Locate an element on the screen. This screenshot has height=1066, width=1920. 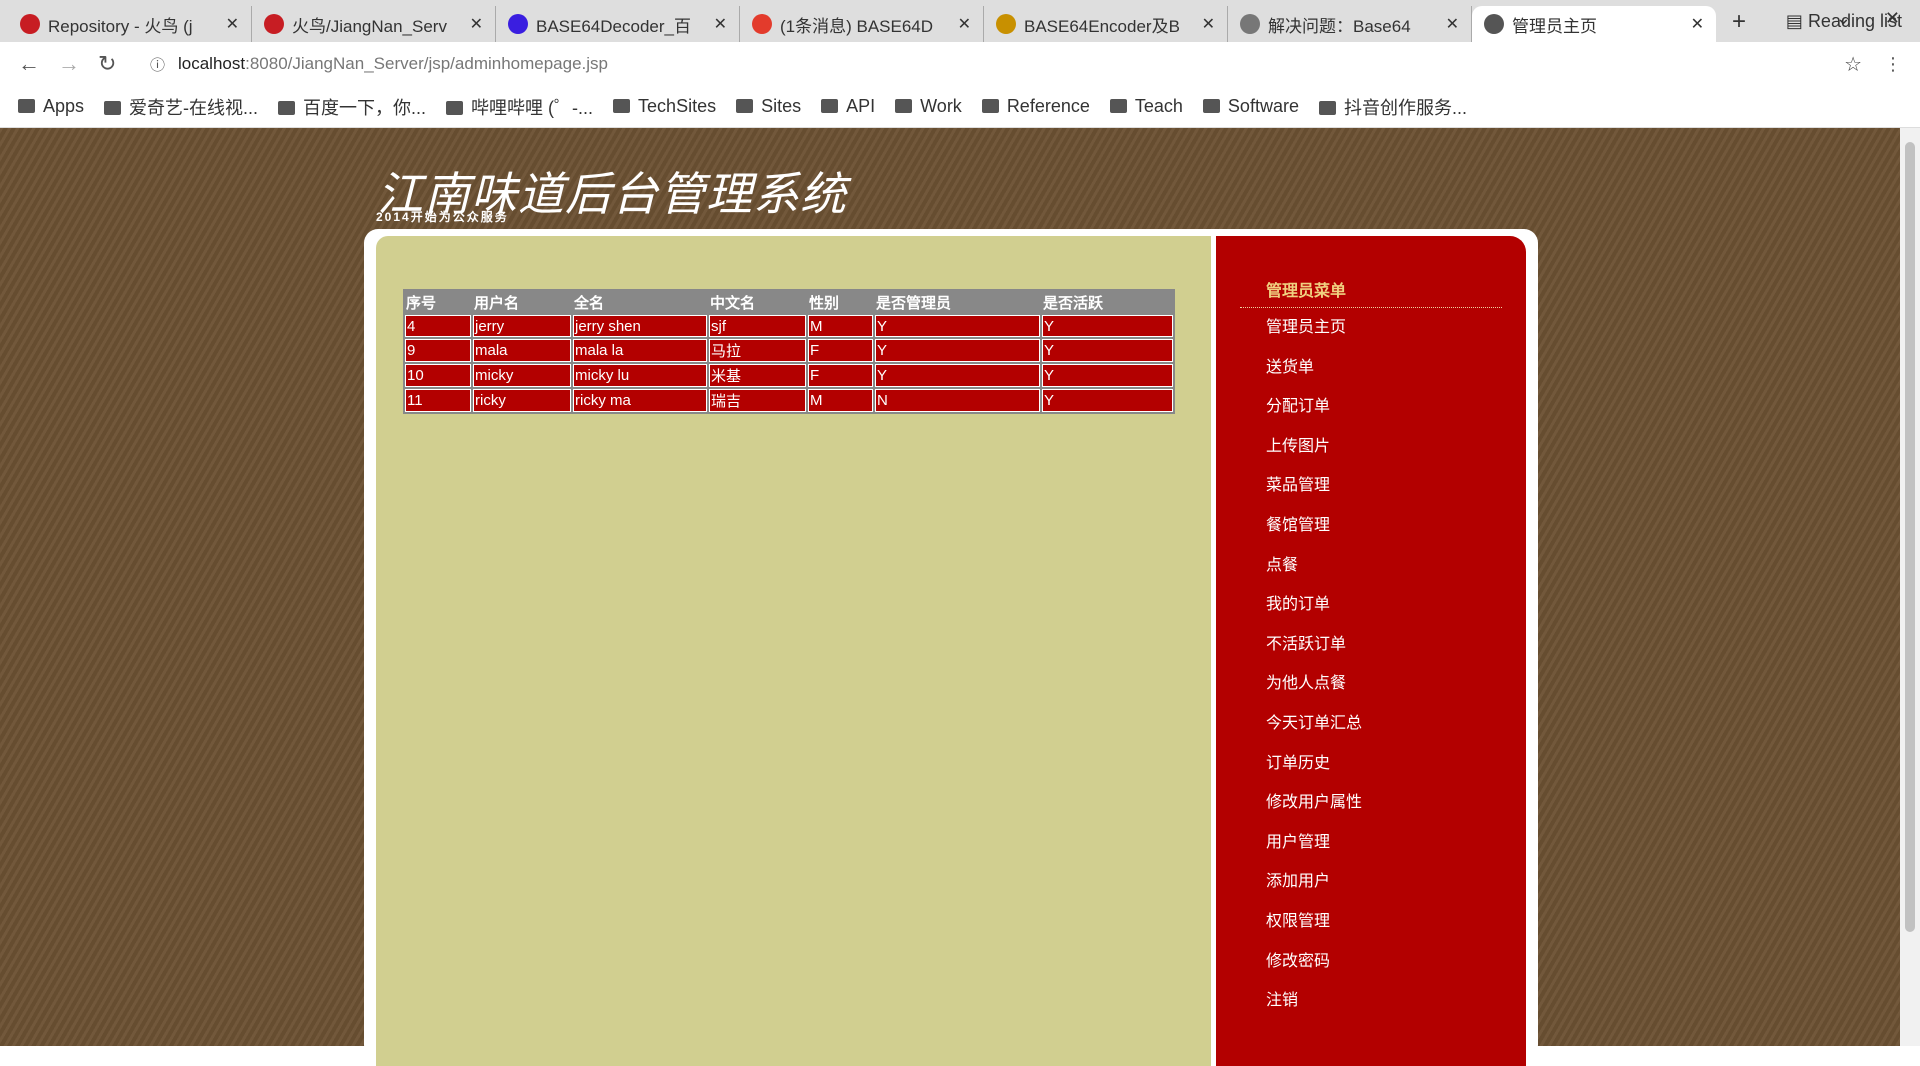
table-cell: 9 is located at coordinates (438, 350).